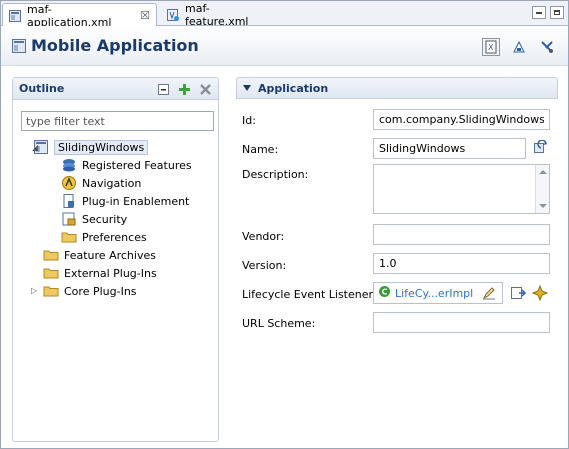 This screenshot has width=569, height=449. What do you see at coordinates (518, 293) in the screenshot?
I see `browse-class-icon` at bounding box center [518, 293].